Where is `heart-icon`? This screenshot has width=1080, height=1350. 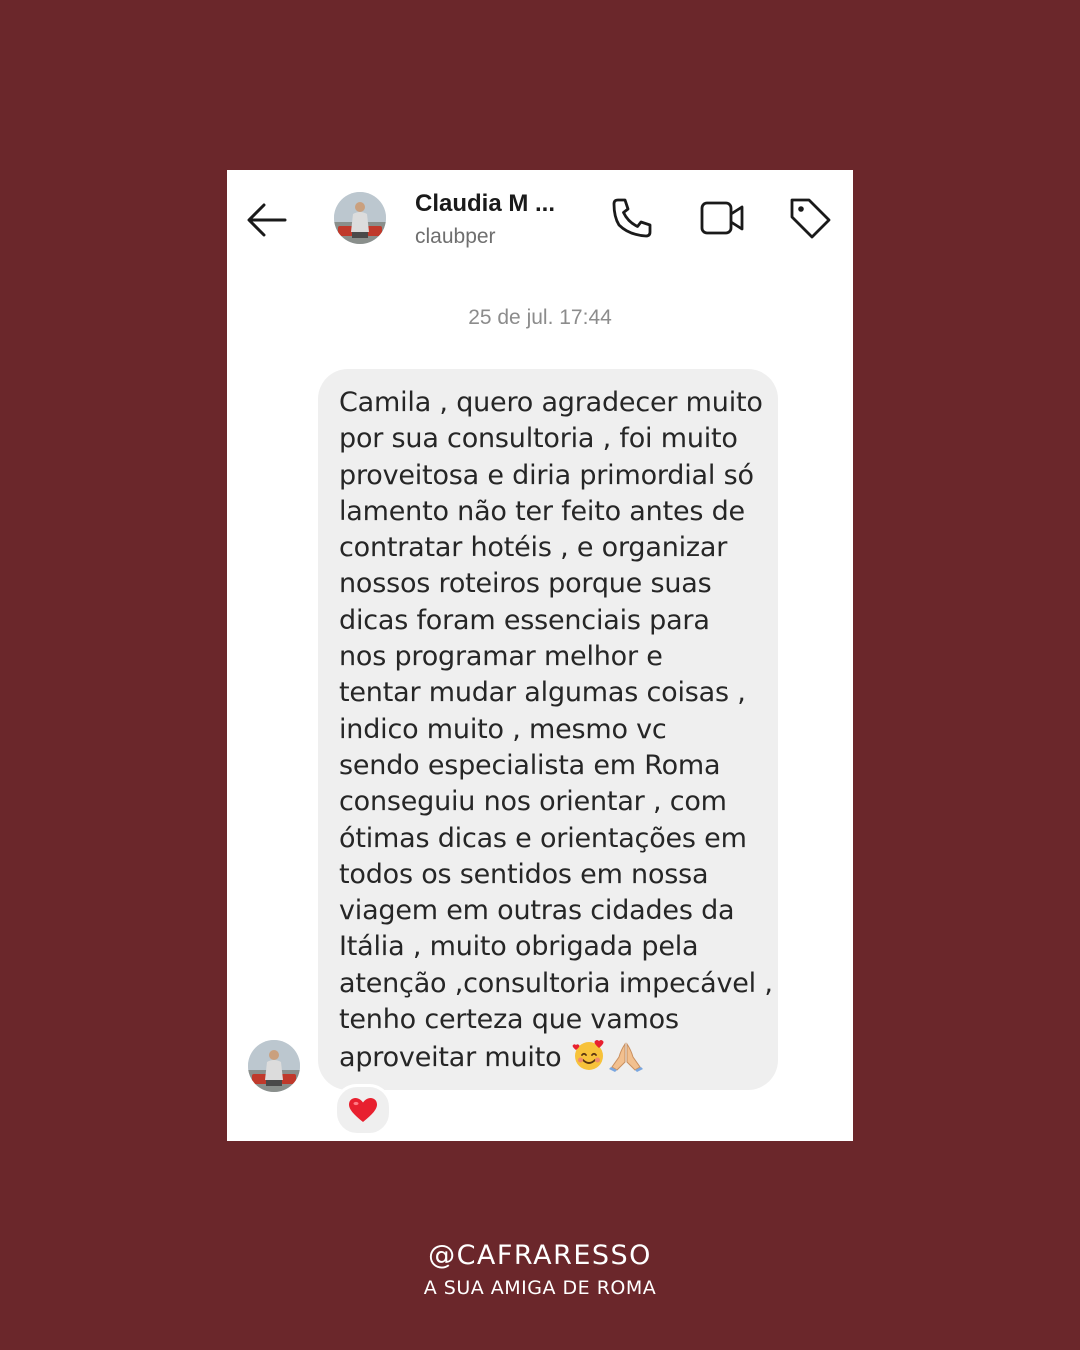 heart-icon is located at coordinates (363, 1110).